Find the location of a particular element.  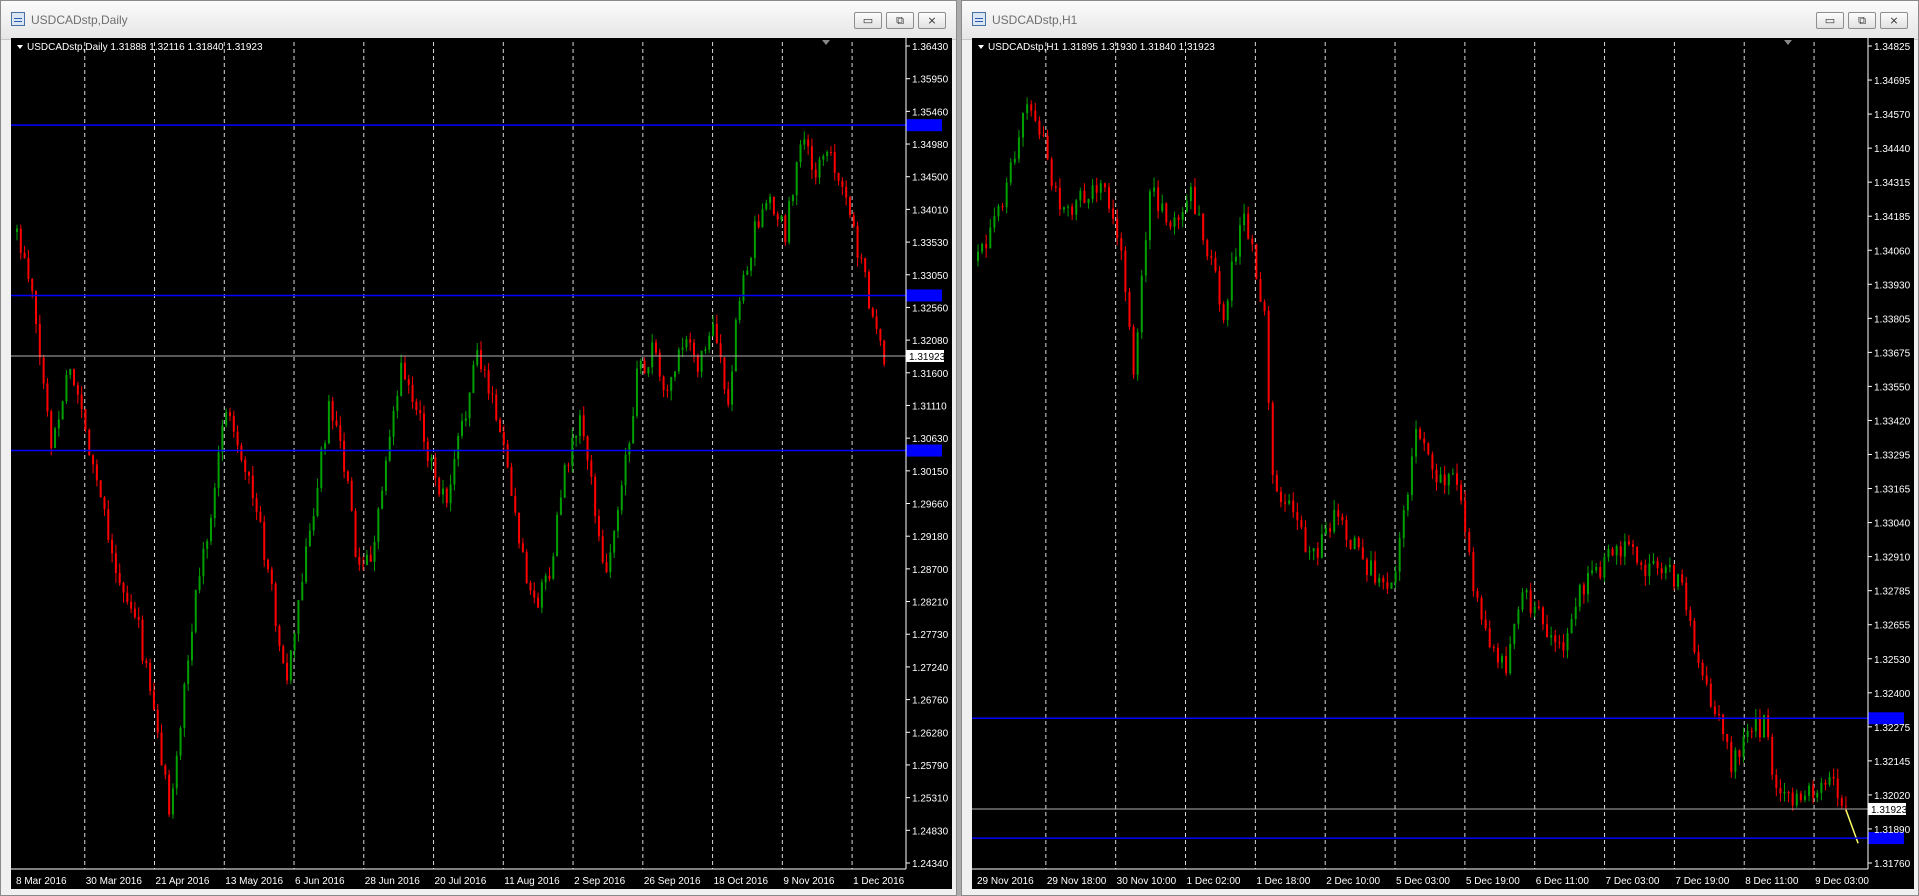

h1-window-title: USDCADstp,H1 is located at coordinates (1035, 20).